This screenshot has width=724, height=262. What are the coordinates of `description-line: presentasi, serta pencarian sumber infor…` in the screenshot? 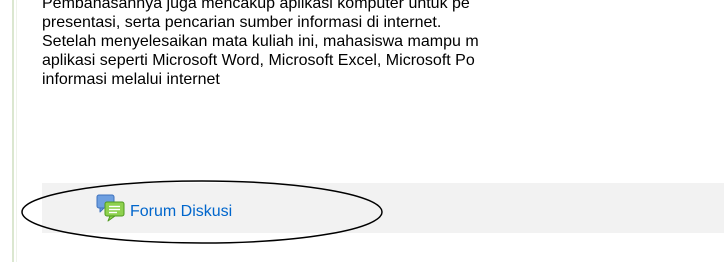 It's located at (242, 22).